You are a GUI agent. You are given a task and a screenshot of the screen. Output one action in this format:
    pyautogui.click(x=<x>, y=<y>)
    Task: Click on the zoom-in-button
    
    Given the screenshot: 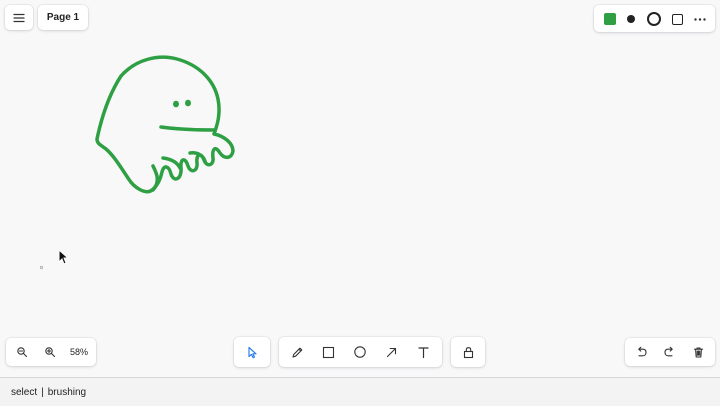 What is the action you would take?
    pyautogui.click(x=50, y=352)
    